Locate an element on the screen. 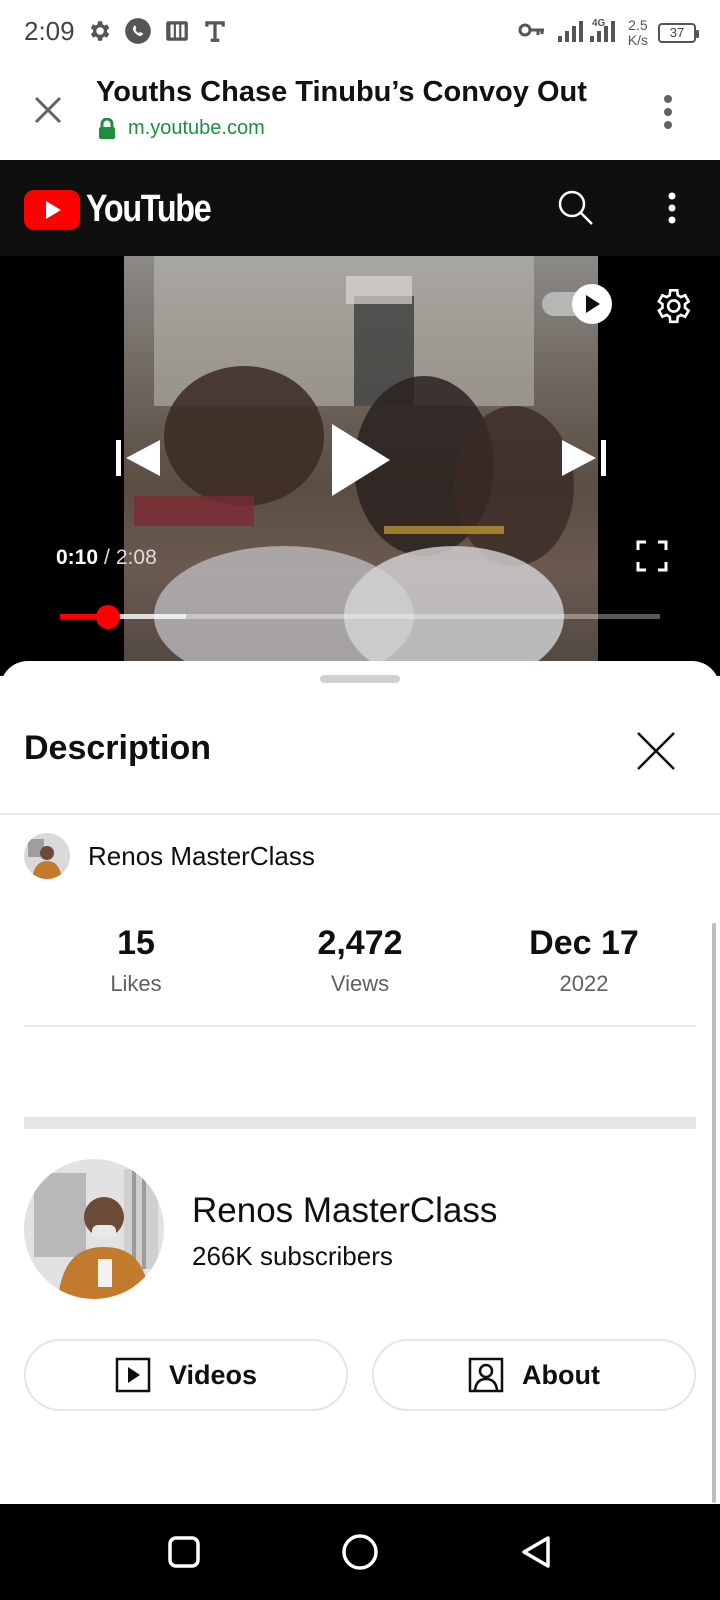 This screenshot has height=1600, width=720. fullscreen-icon is located at coordinates (652, 556).